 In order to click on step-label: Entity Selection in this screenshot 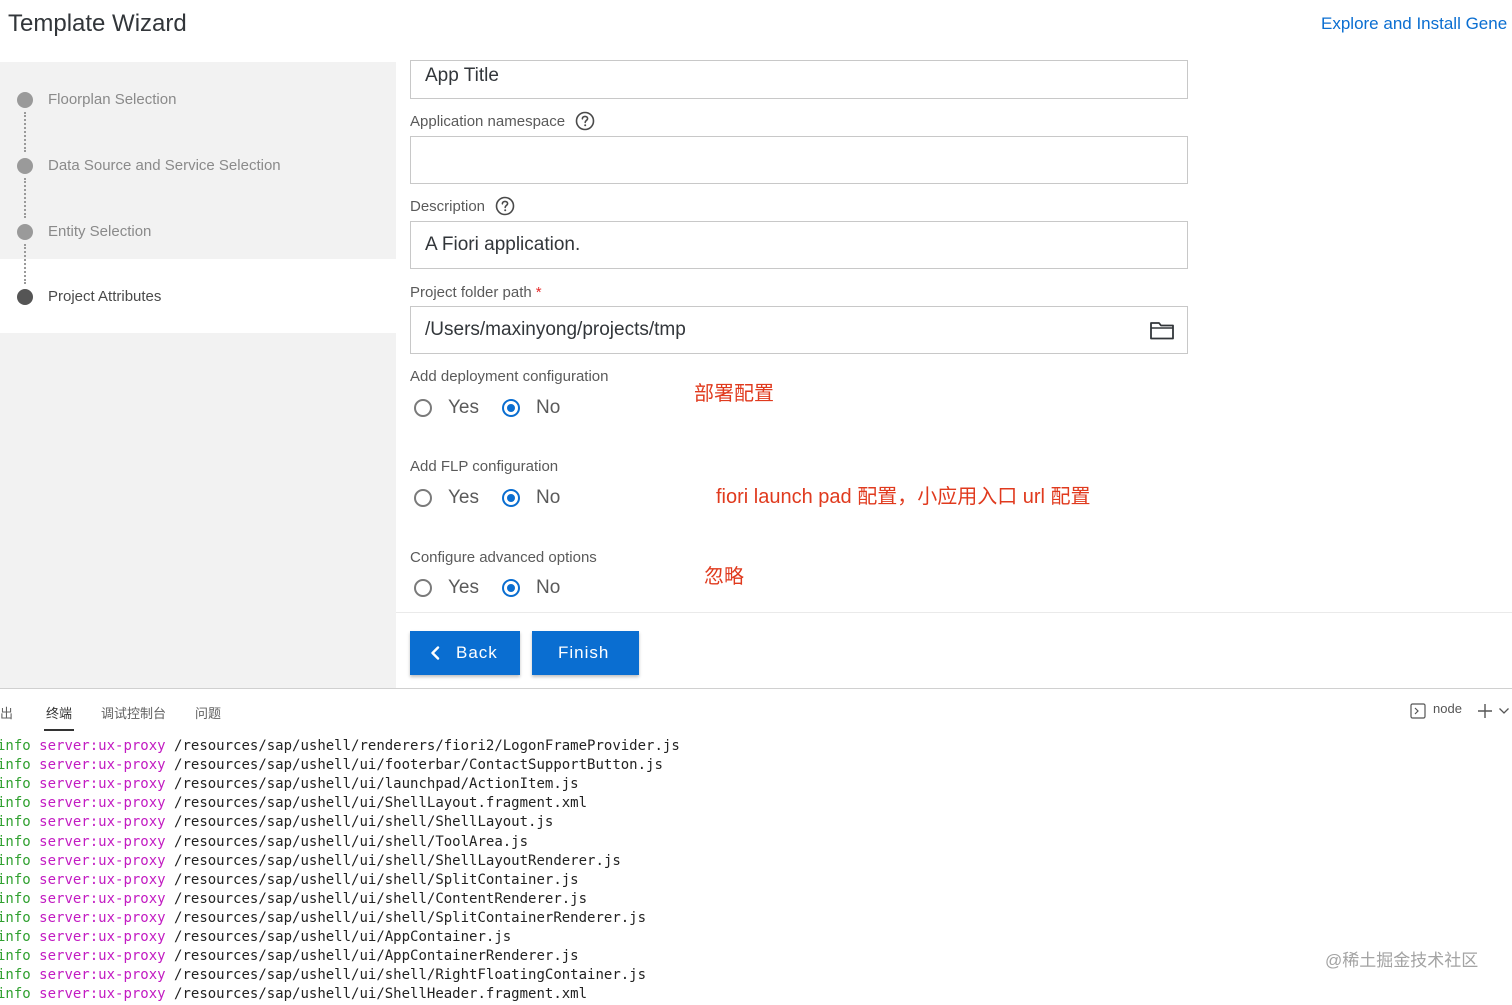, I will do `click(100, 231)`.